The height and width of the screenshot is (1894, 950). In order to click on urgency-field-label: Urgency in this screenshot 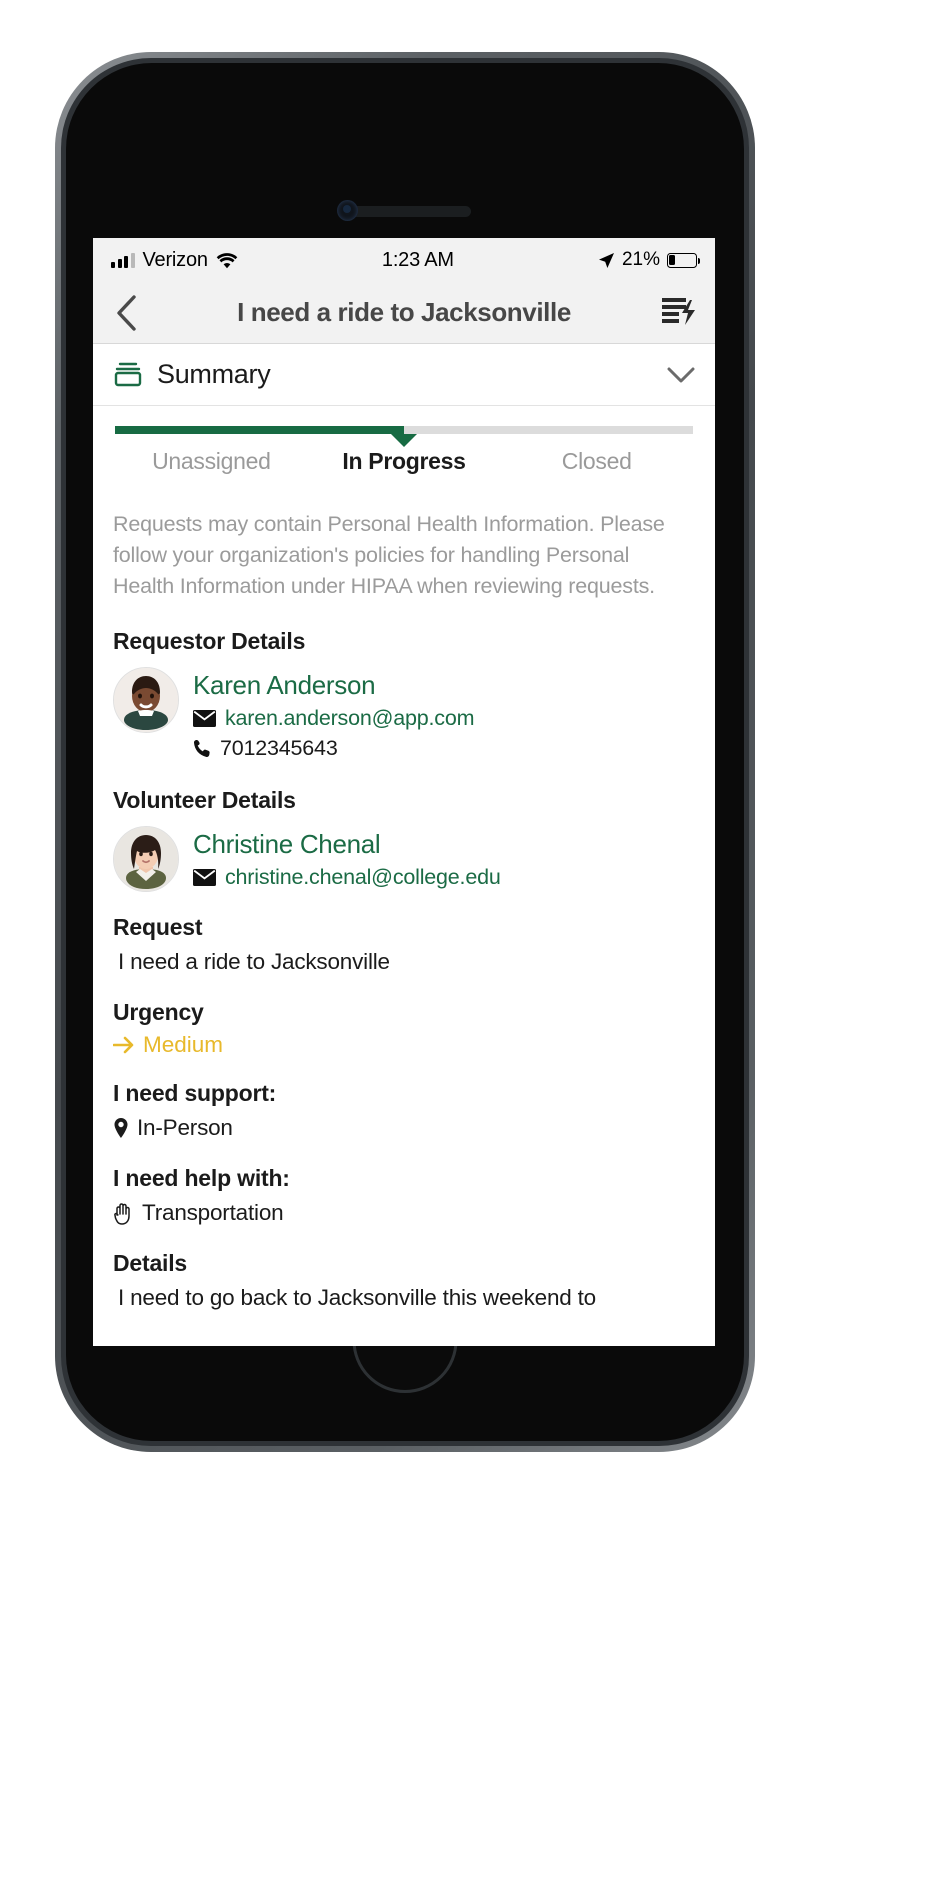, I will do `click(158, 1012)`.